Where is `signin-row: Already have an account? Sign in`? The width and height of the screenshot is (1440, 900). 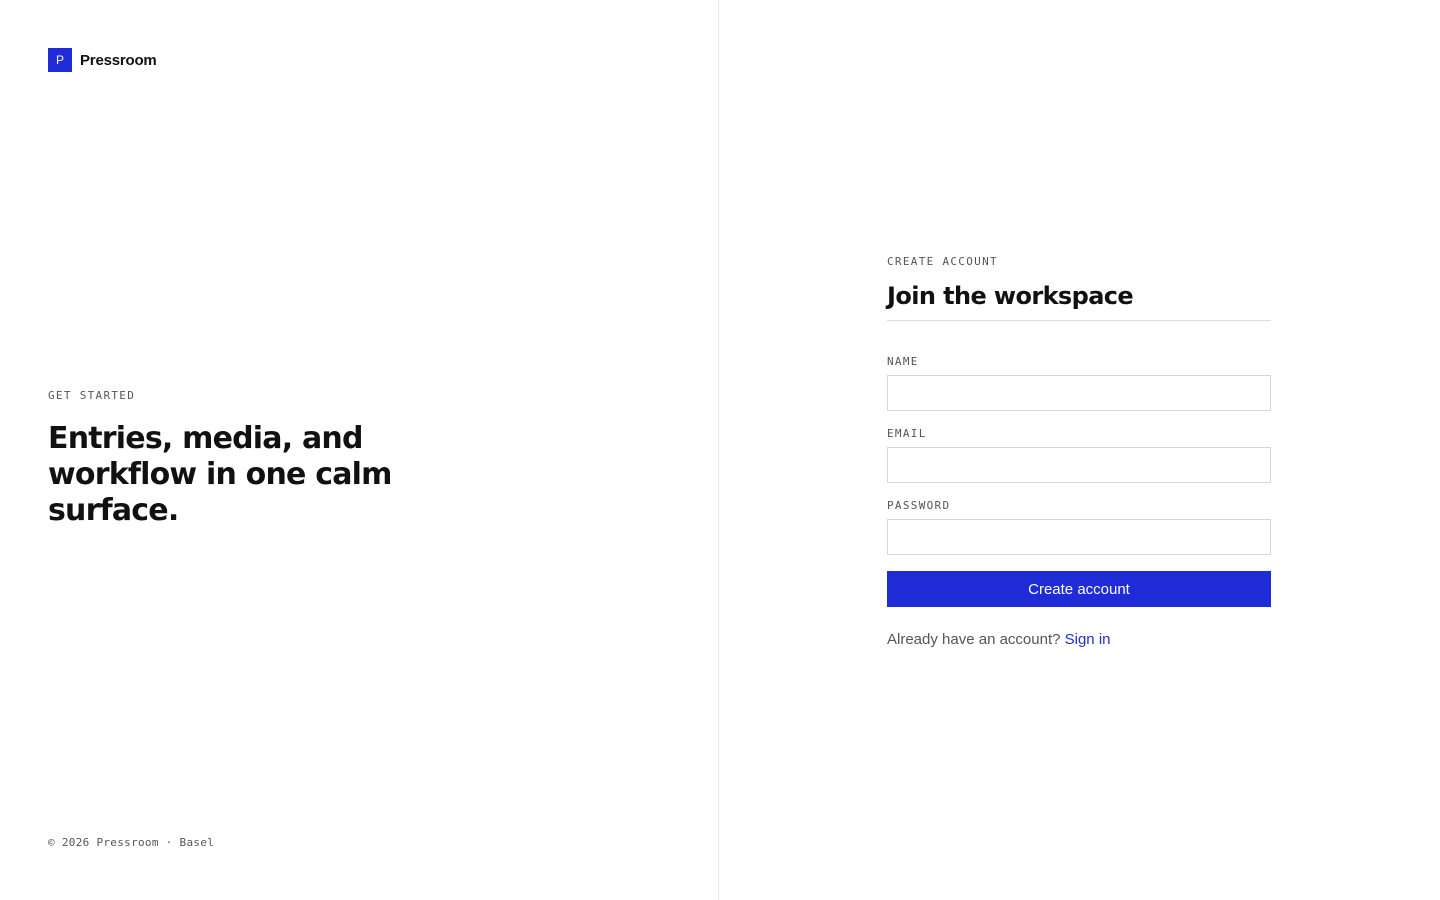
signin-row: Already have an account? Sign in is located at coordinates (1079, 639).